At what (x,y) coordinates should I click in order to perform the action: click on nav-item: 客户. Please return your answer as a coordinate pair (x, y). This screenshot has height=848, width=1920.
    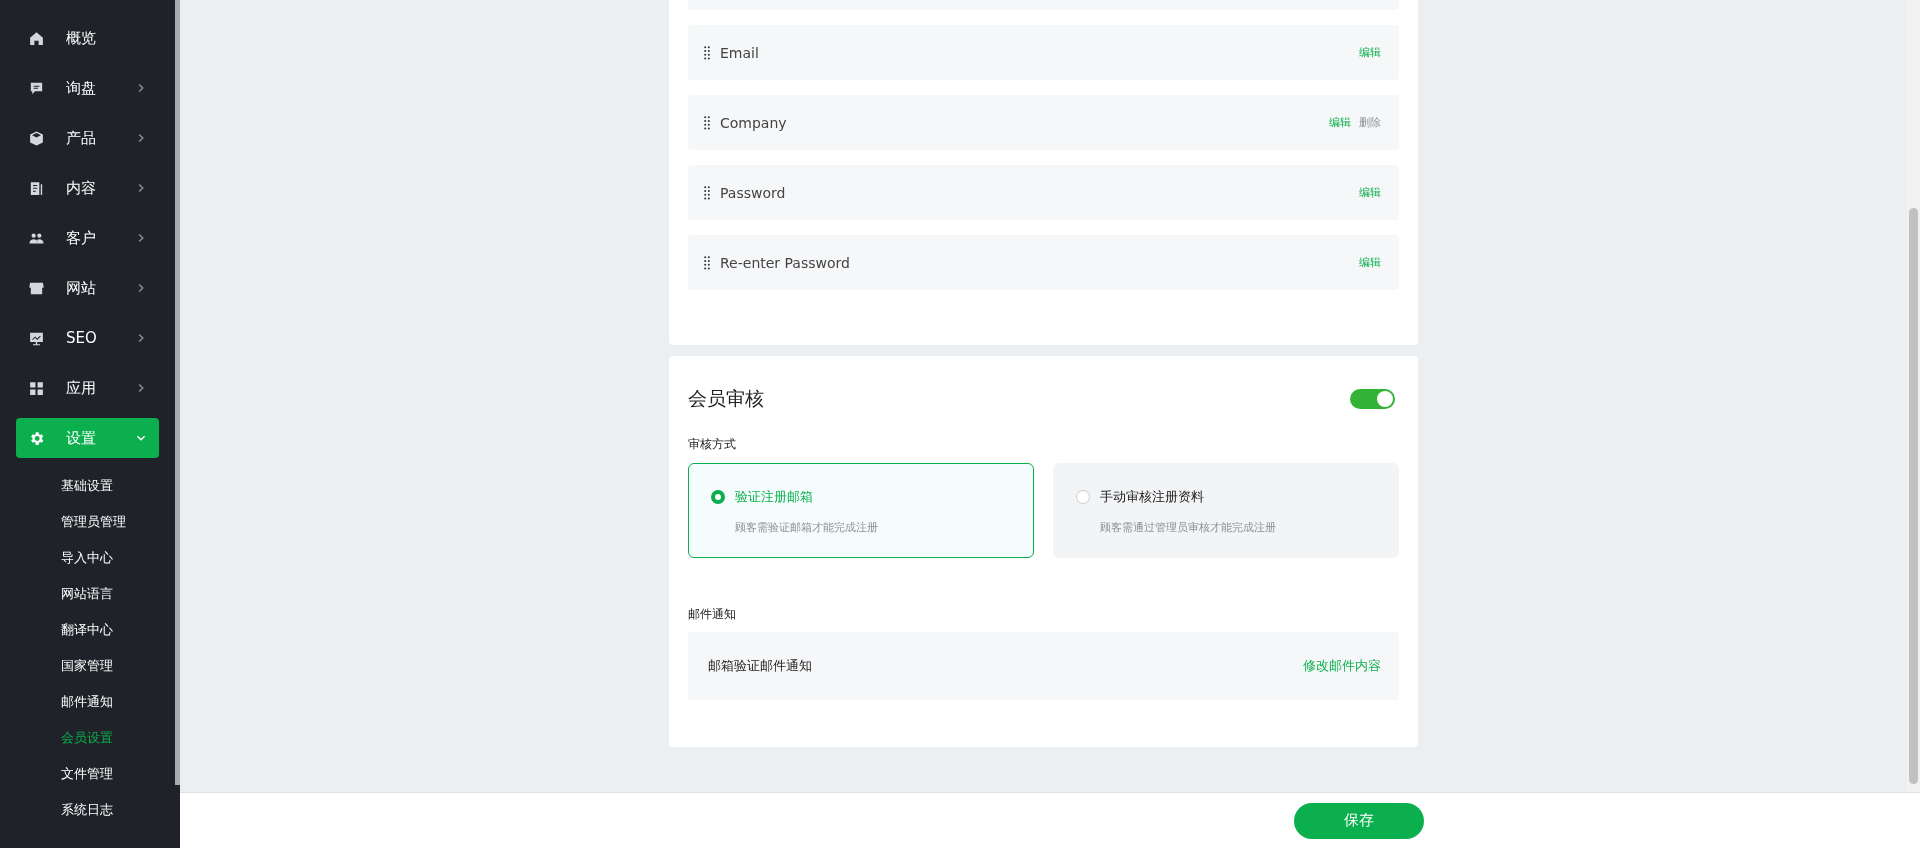
    Looking at the image, I should click on (87, 238).